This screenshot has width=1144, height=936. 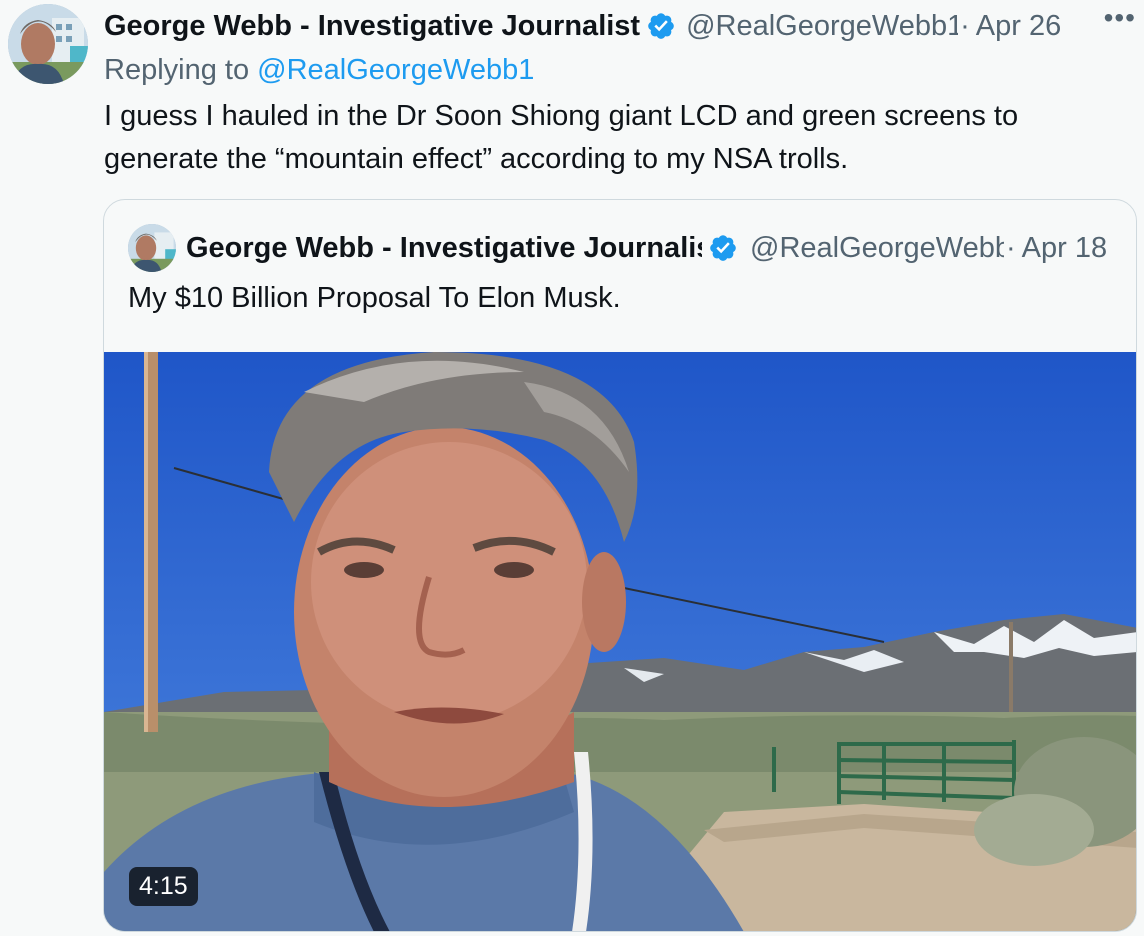 What do you see at coordinates (822, 26) in the screenshot?
I see `author-handle: @RealGeorgeWebb1` at bounding box center [822, 26].